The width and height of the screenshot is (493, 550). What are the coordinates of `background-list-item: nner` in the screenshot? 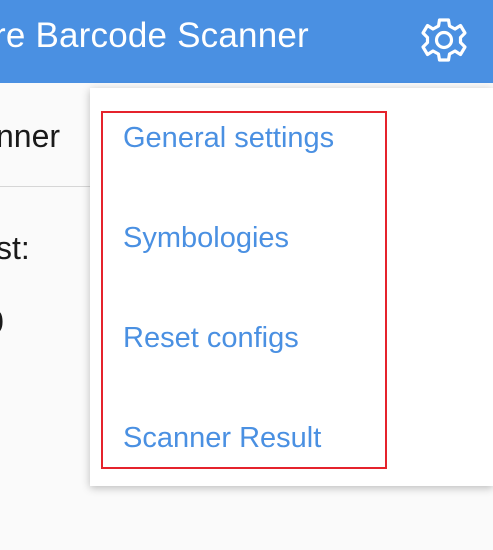 It's located at (30, 136).